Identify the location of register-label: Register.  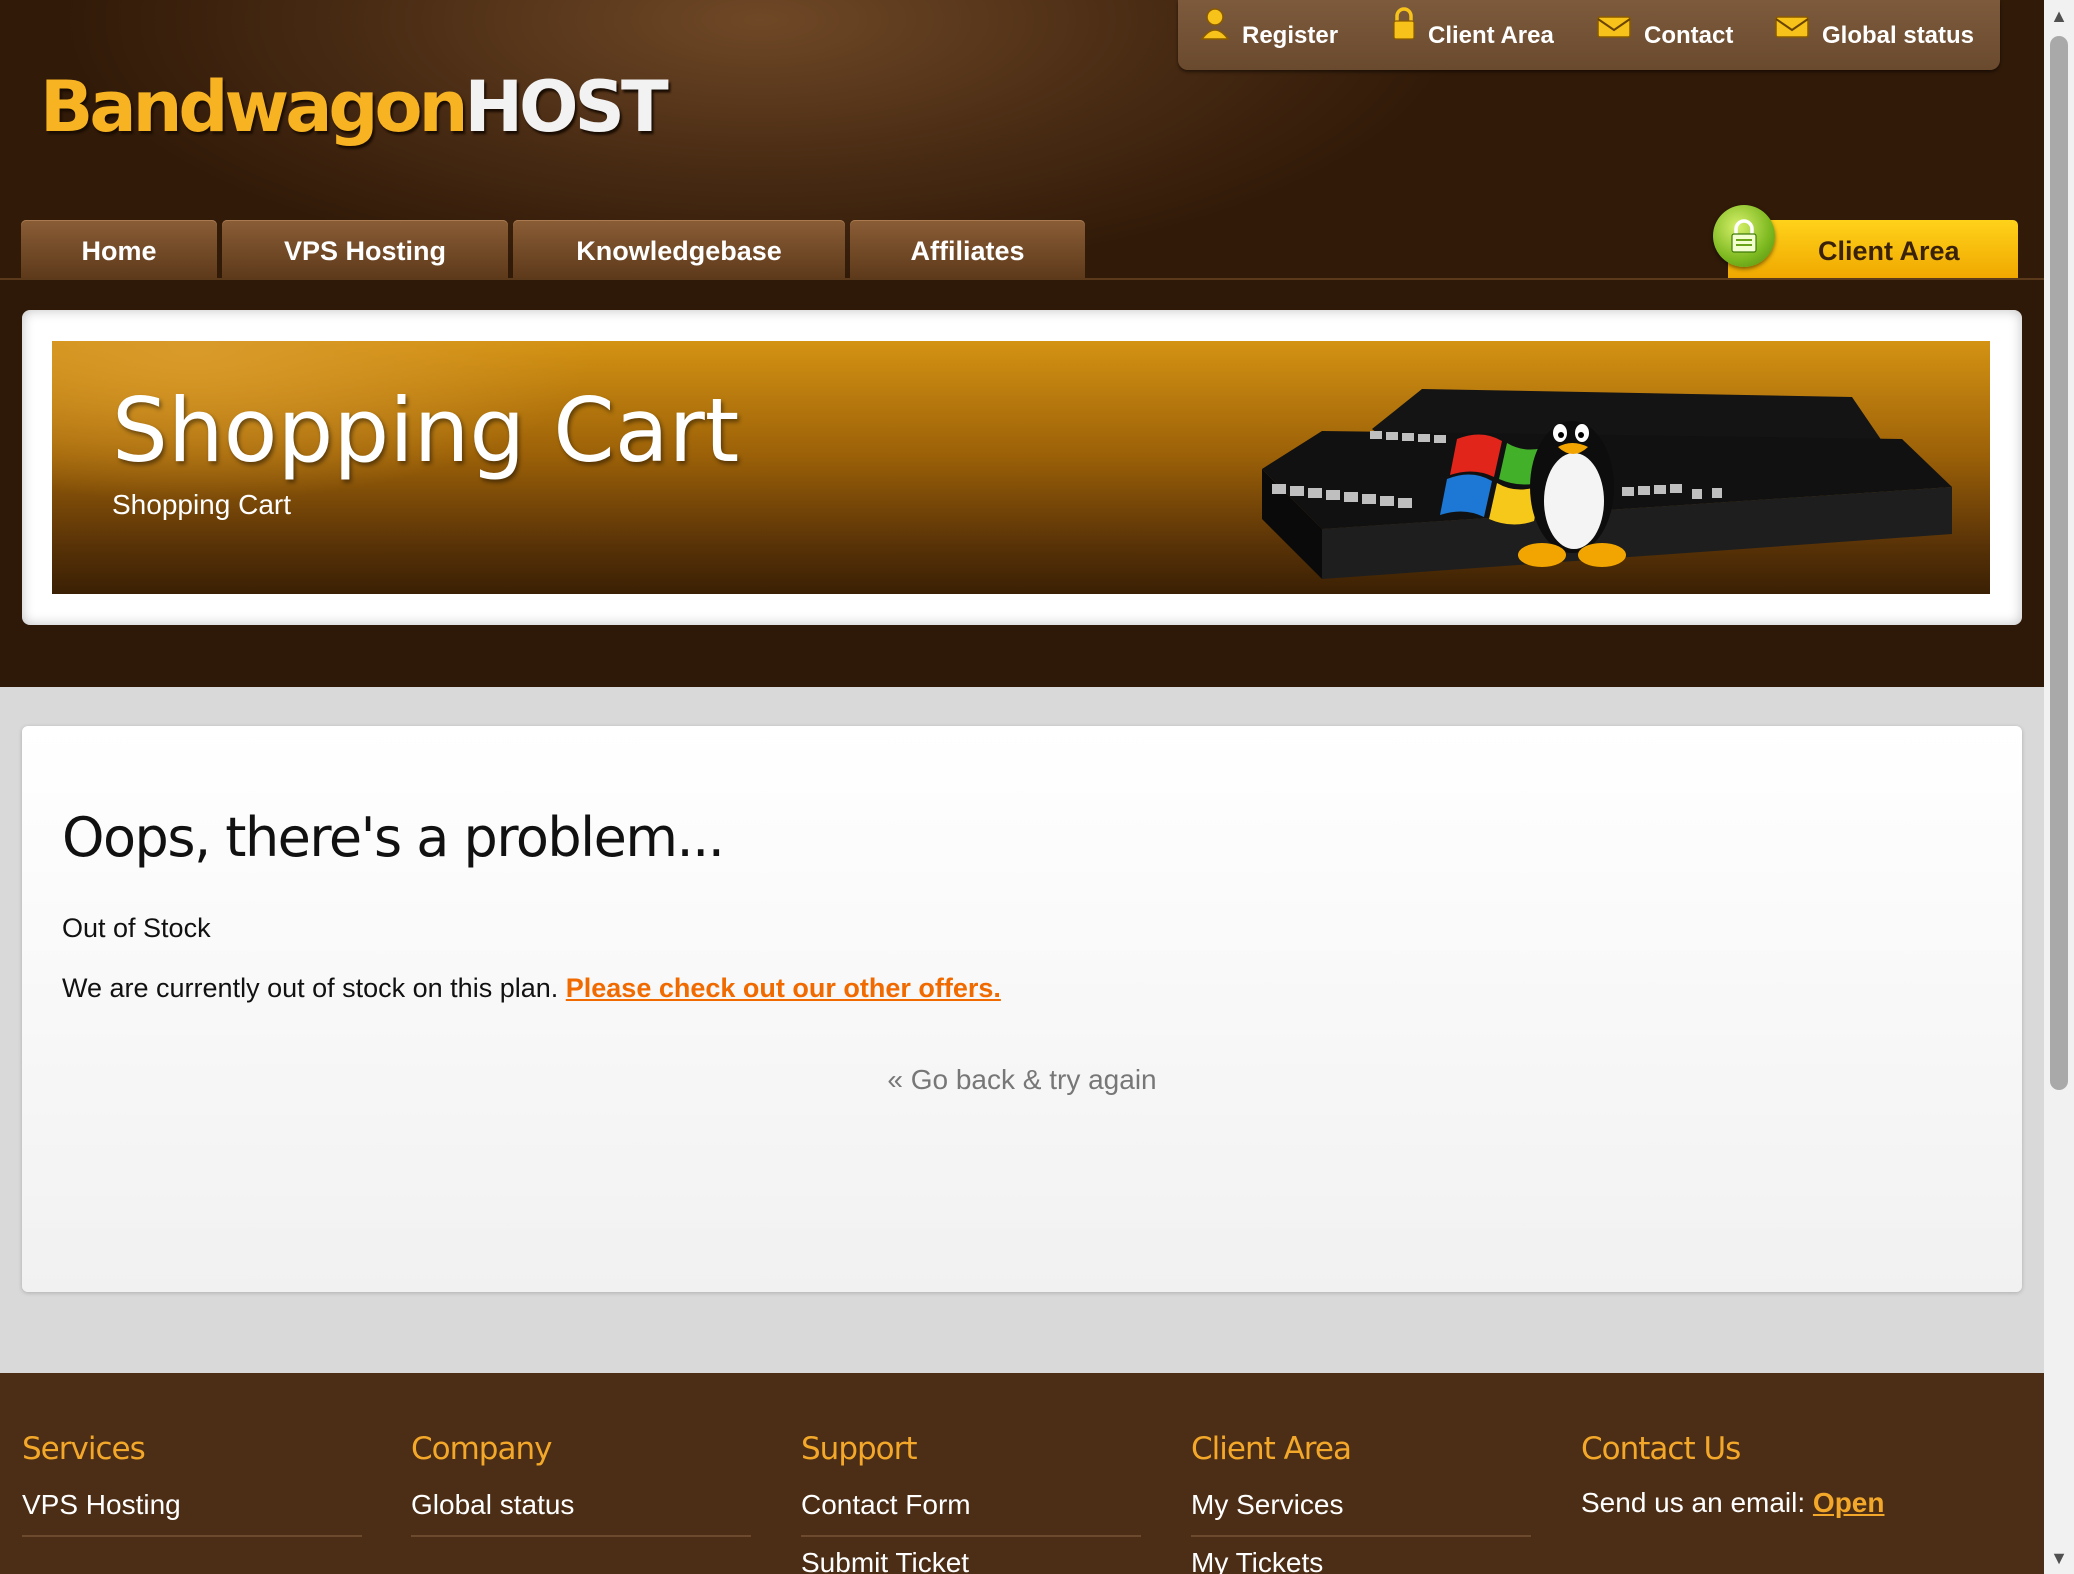
(1290, 35).